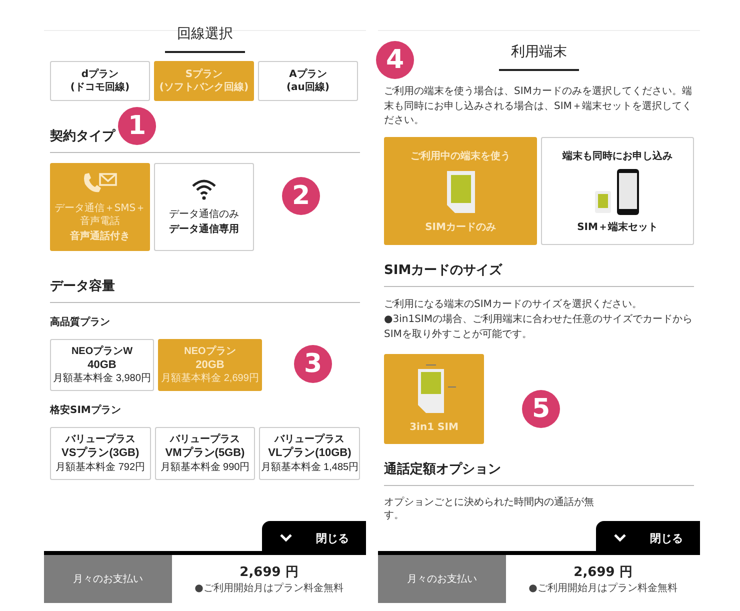 The height and width of the screenshot is (611, 740). I want to click on plan-option: Aプラン (au回線), so click(308, 81).